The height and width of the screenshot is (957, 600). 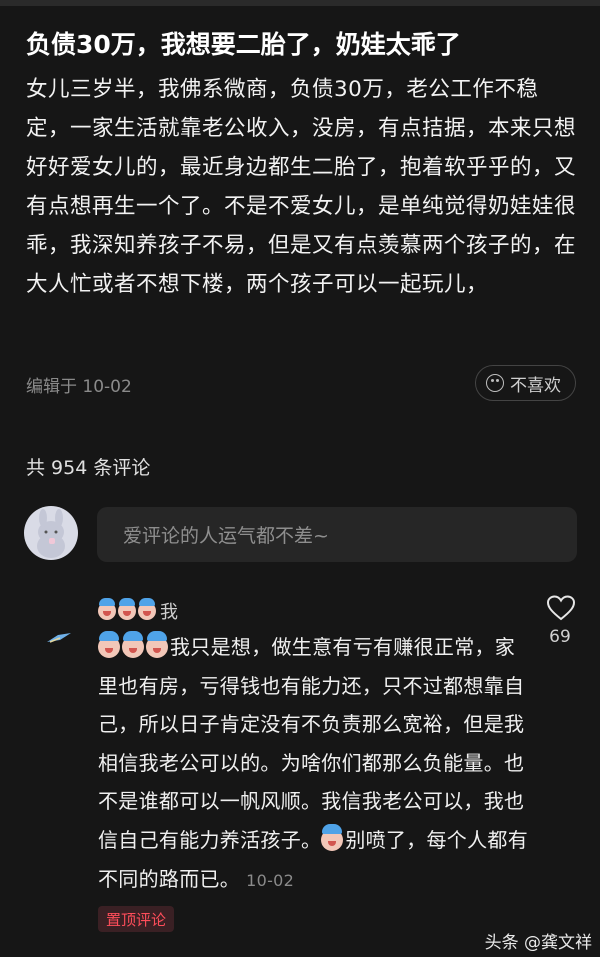 I want to click on comment-count: 共 954 条评论, so click(x=88, y=468).